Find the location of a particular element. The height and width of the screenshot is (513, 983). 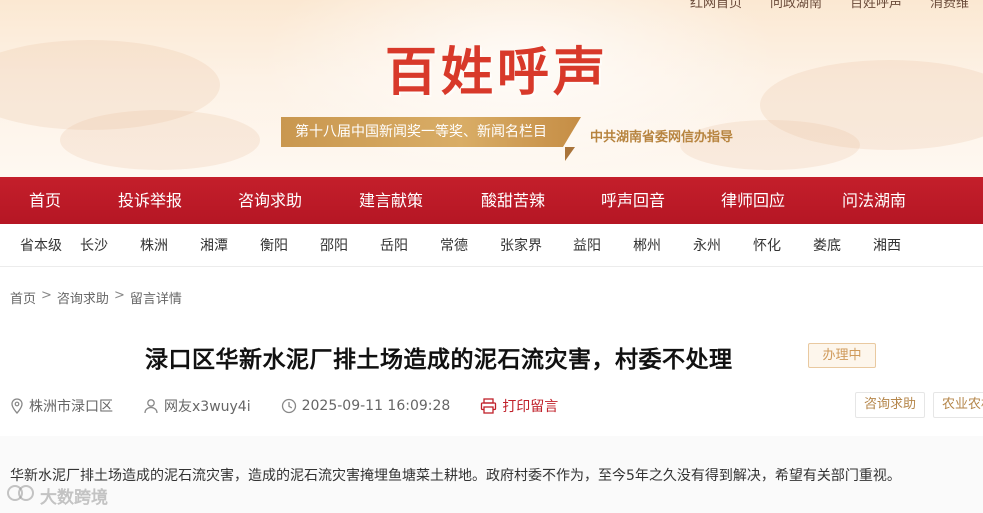

meta-location: 株洲市渌口区 is located at coordinates (61, 406).